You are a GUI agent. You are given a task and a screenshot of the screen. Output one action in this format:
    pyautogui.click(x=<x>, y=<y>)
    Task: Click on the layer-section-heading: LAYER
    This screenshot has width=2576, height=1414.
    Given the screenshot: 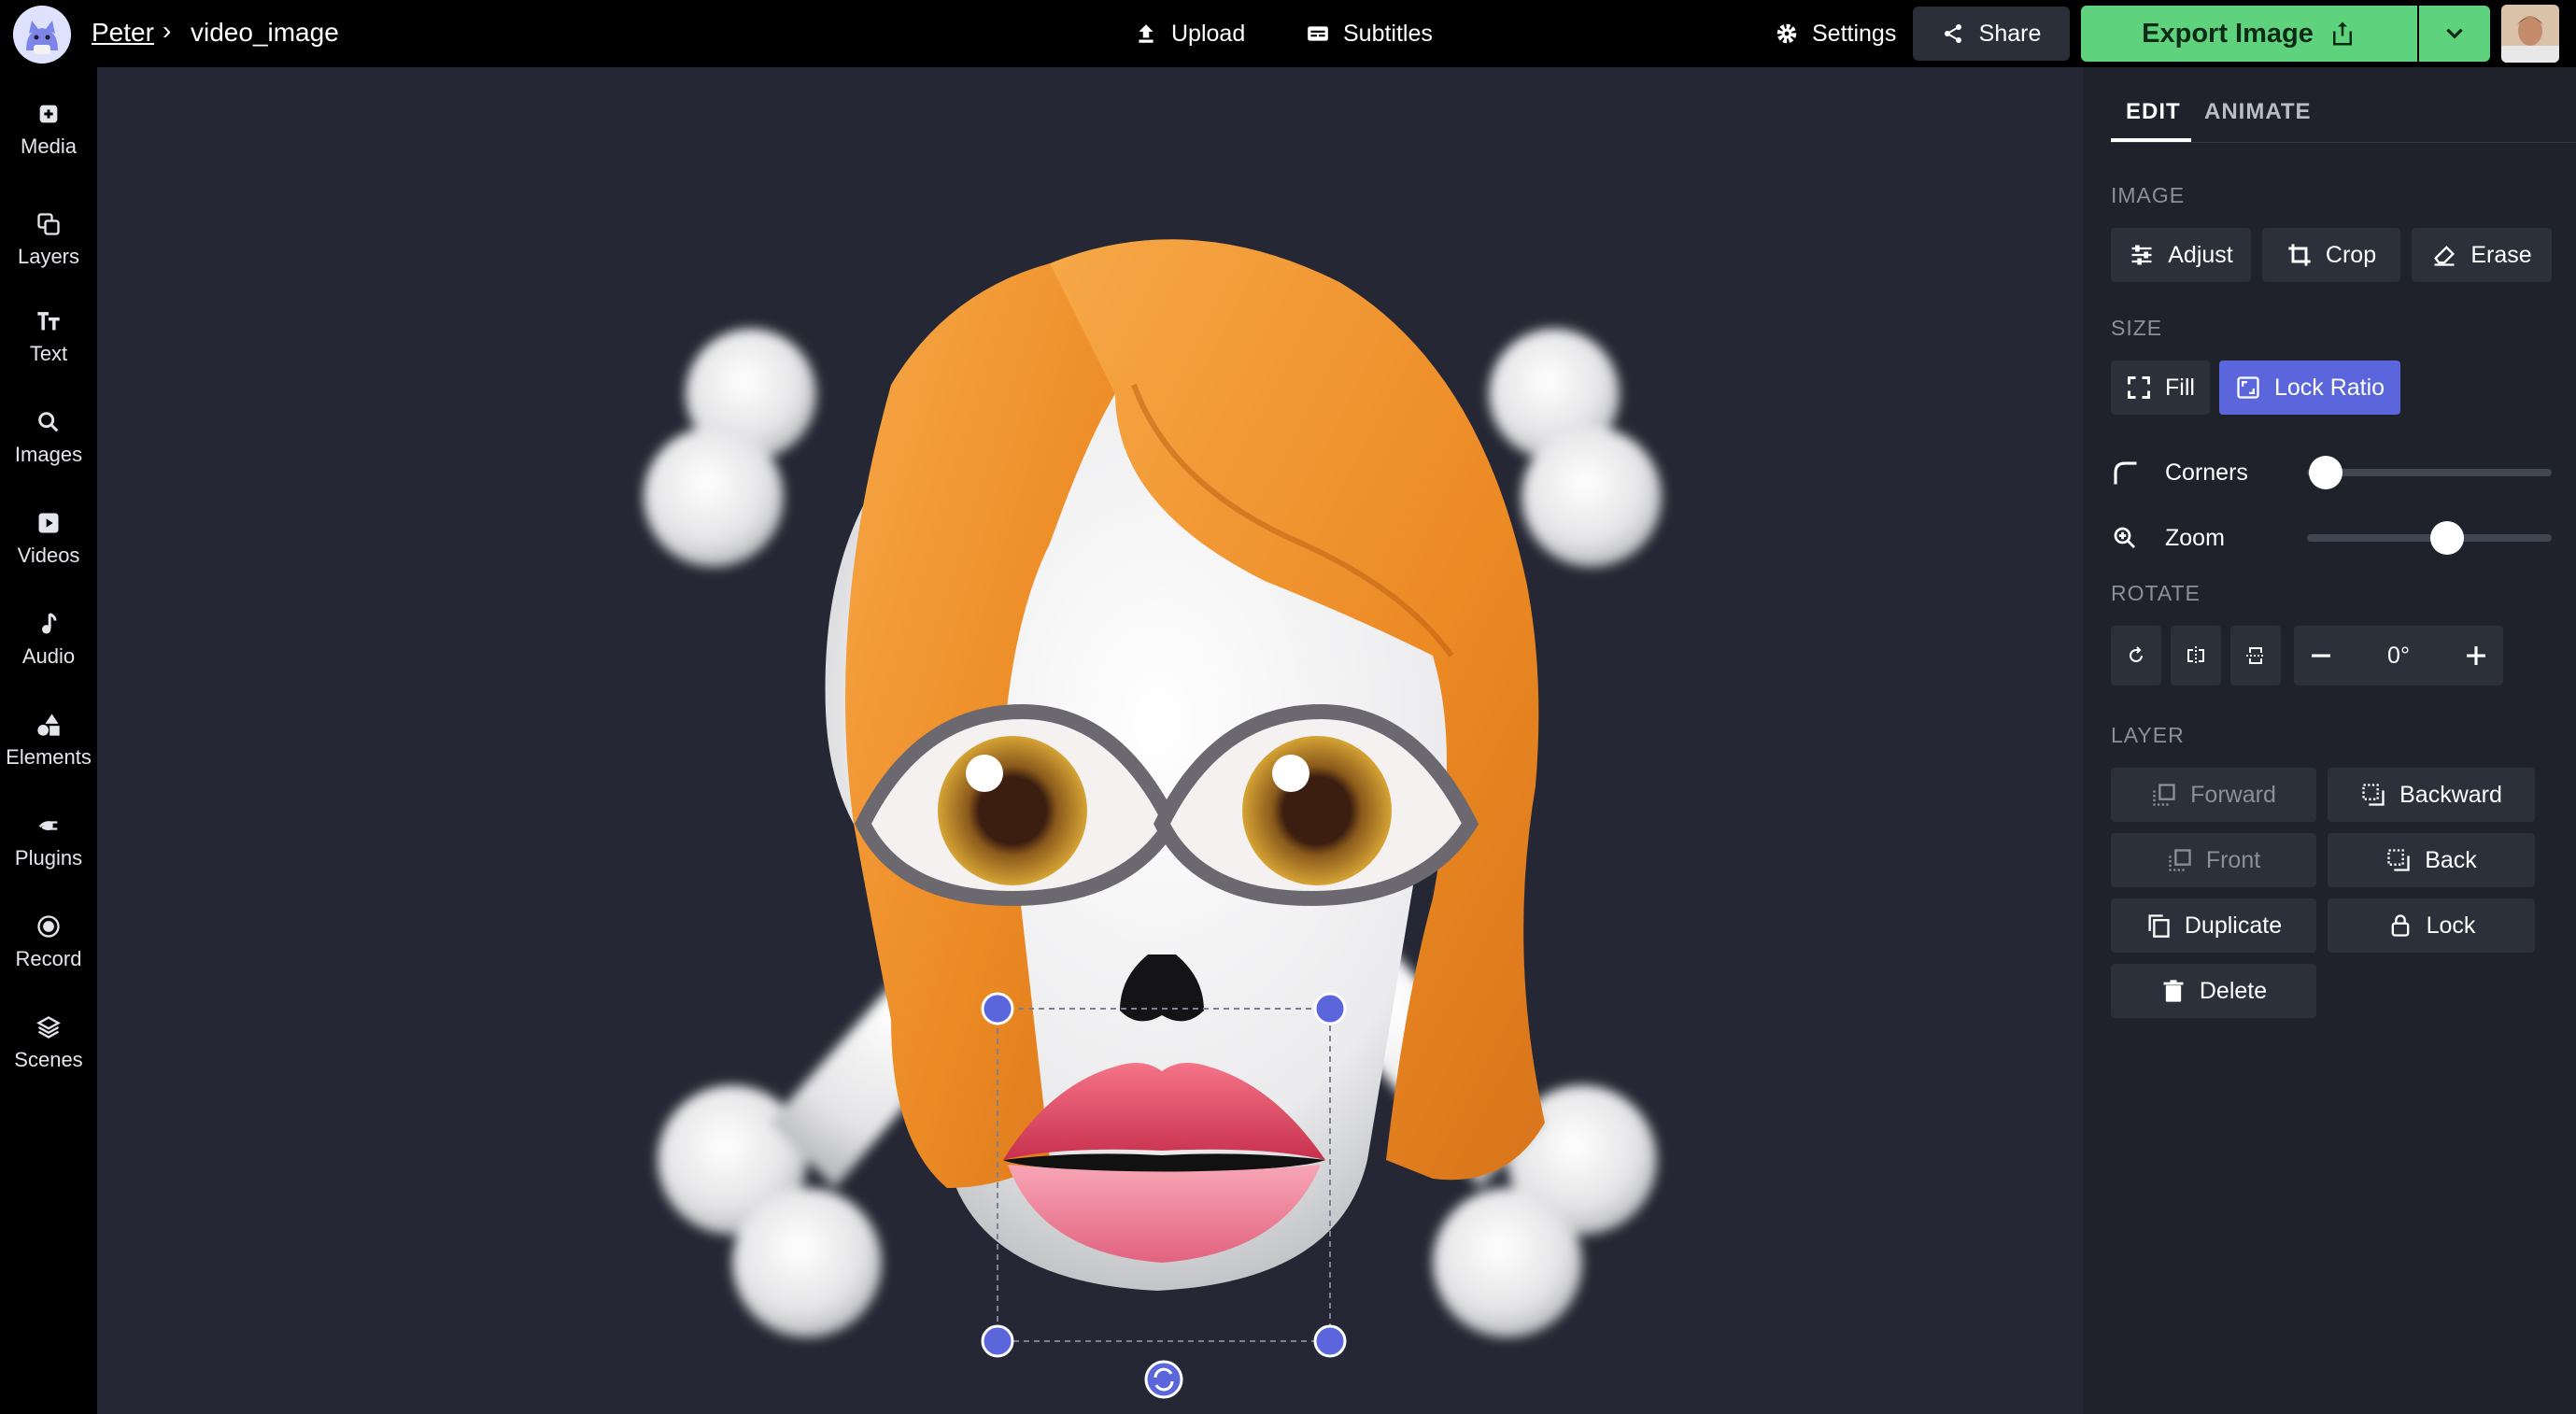 What is the action you would take?
    pyautogui.click(x=2148, y=735)
    